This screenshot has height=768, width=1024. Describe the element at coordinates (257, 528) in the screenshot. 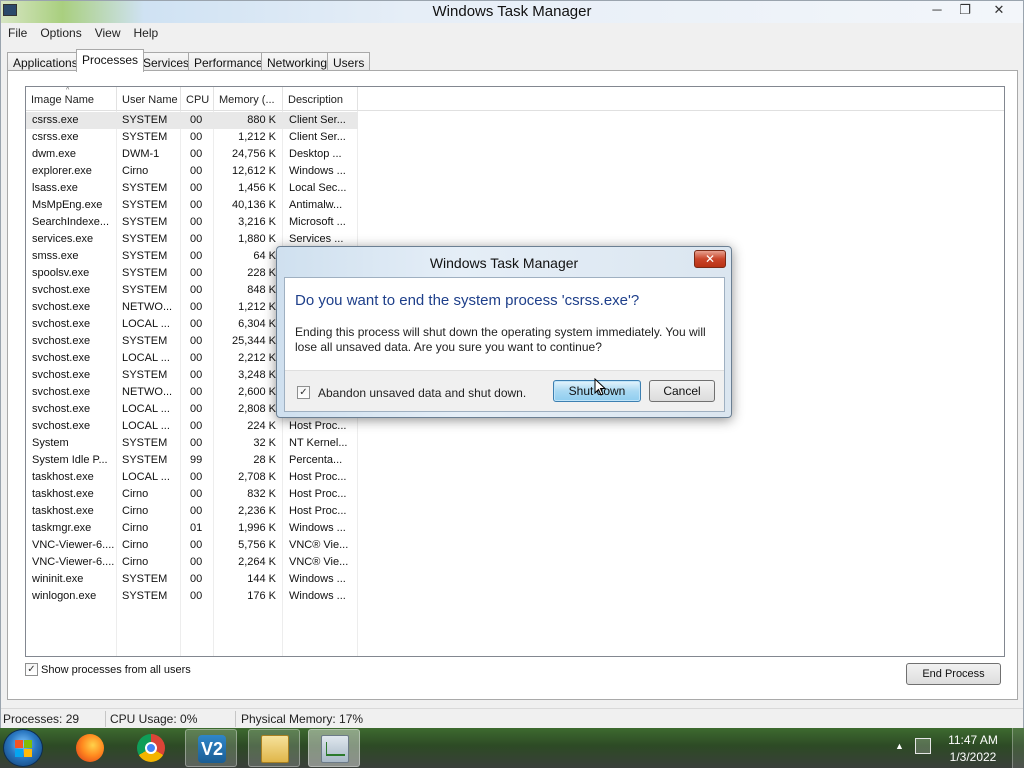

I see `process-memory: 1,996 K` at that location.